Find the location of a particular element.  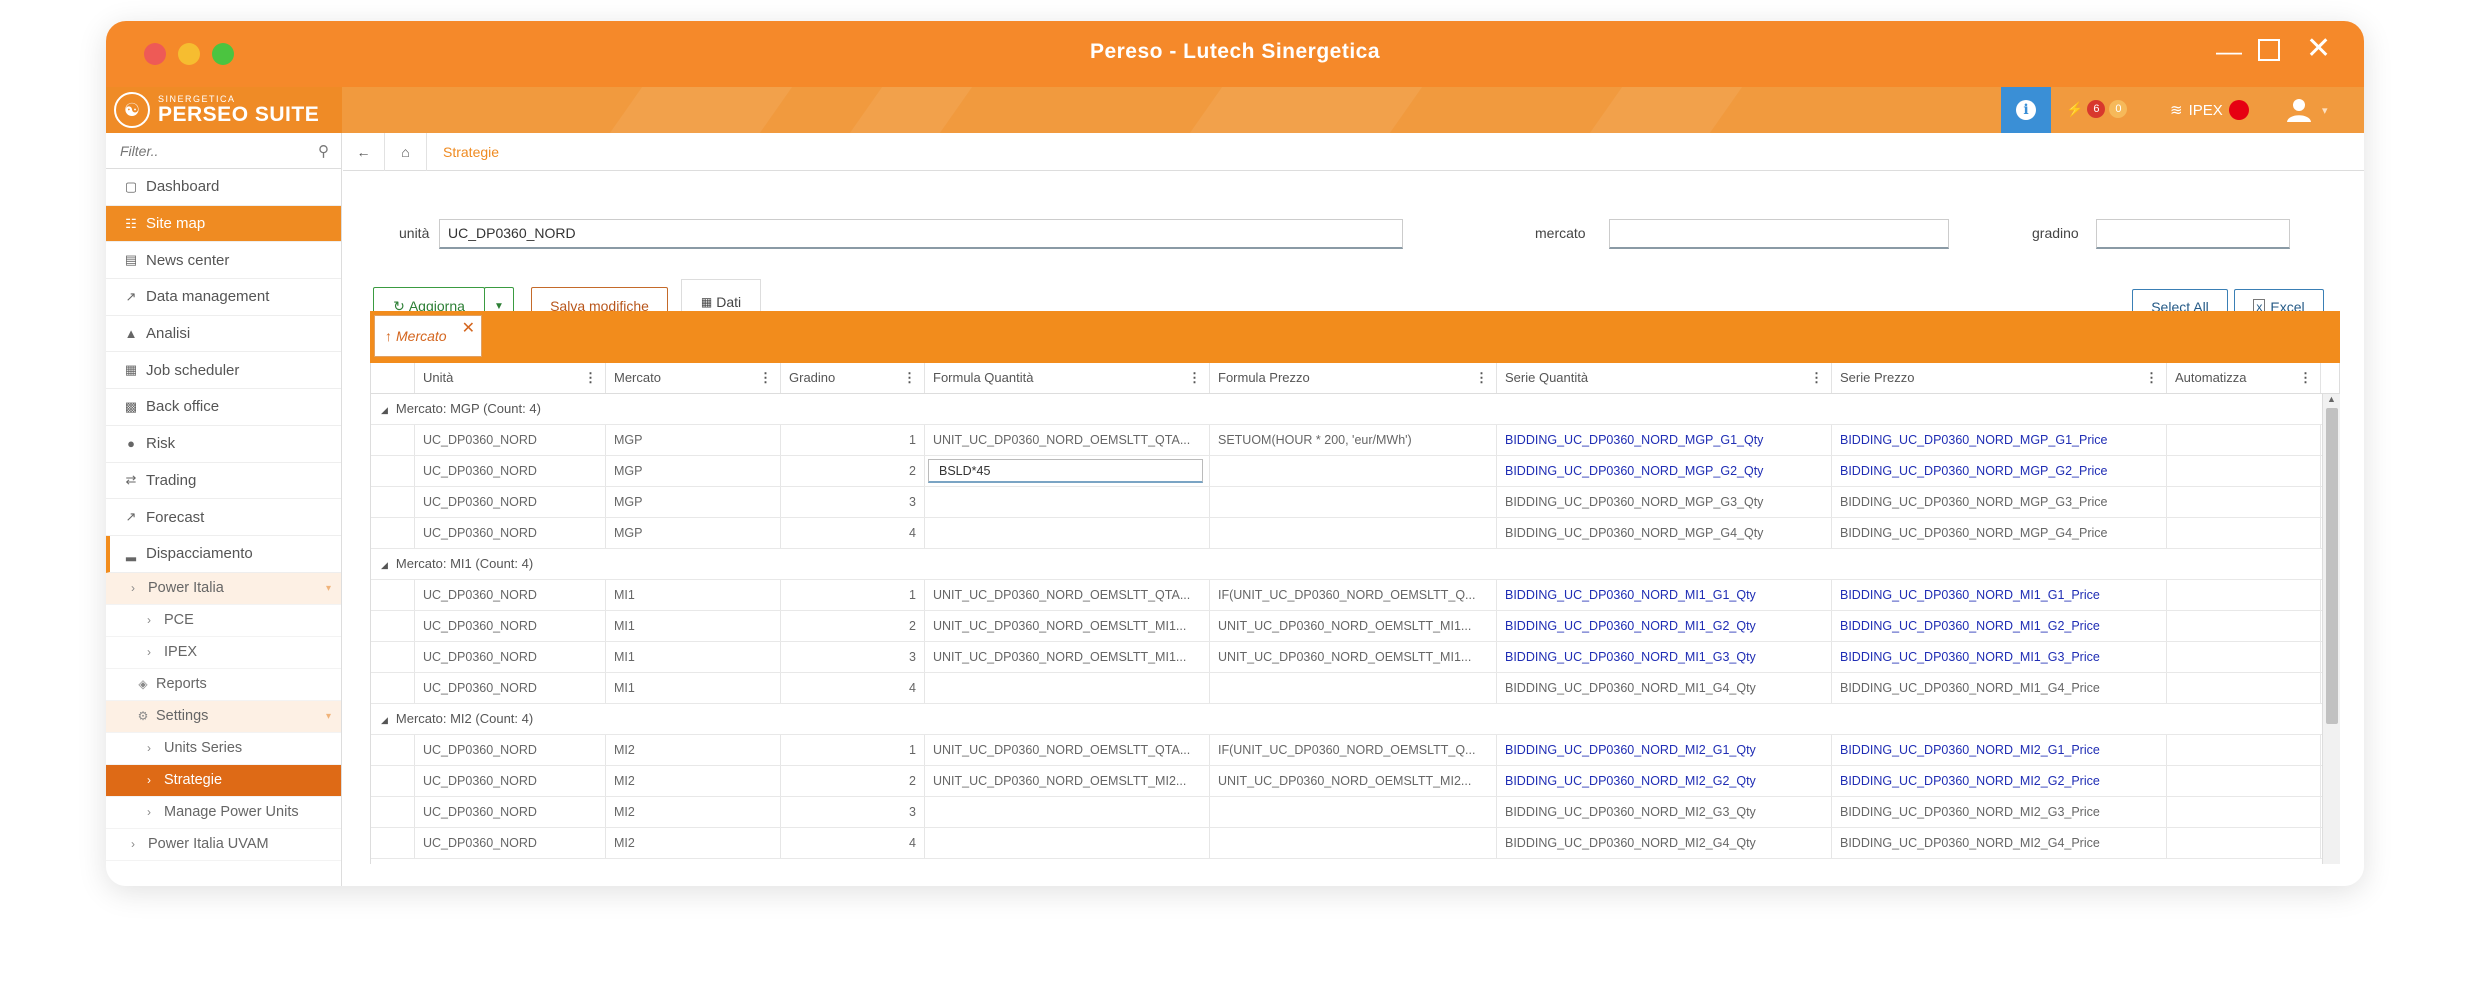

gradino-field is located at coordinates (2193, 234).